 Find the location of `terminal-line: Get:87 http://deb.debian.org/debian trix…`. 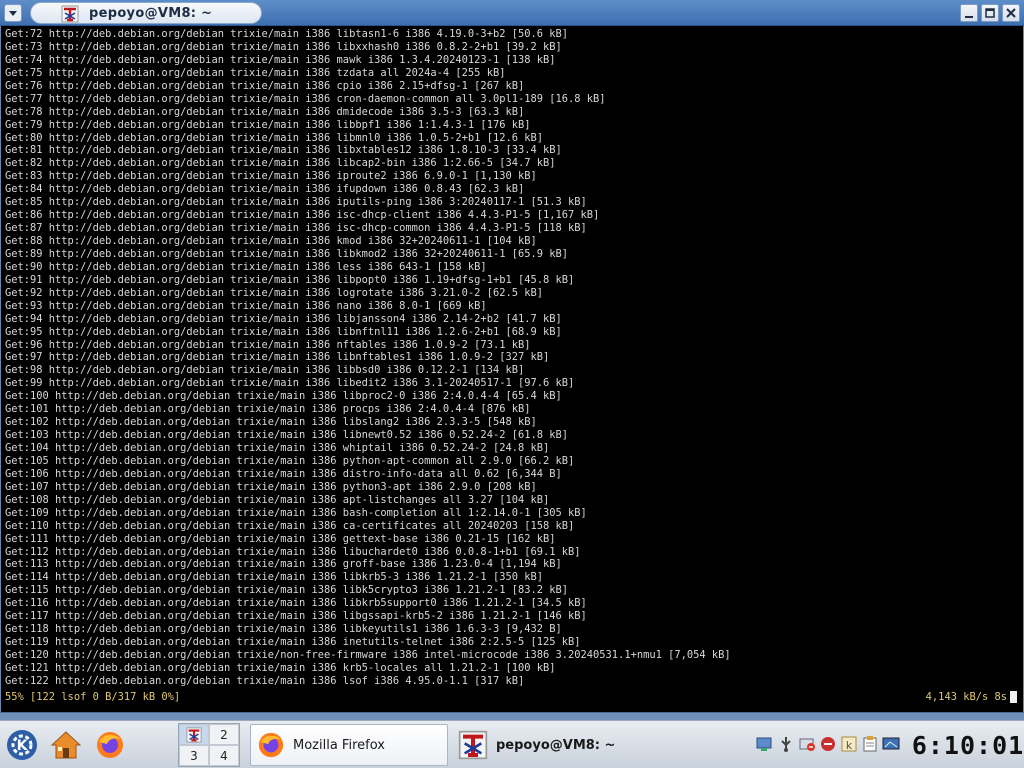

terminal-line: Get:87 http://deb.debian.org/debian trix… is located at coordinates (296, 228).